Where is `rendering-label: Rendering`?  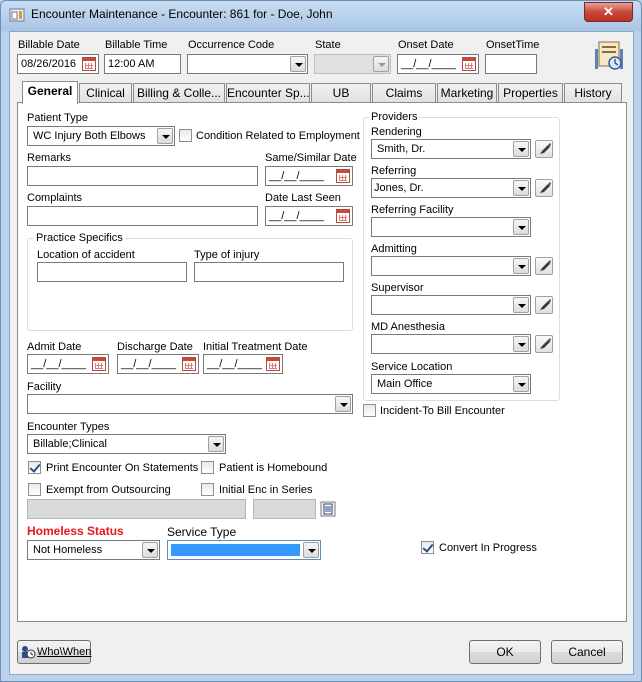 rendering-label: Rendering is located at coordinates (396, 132).